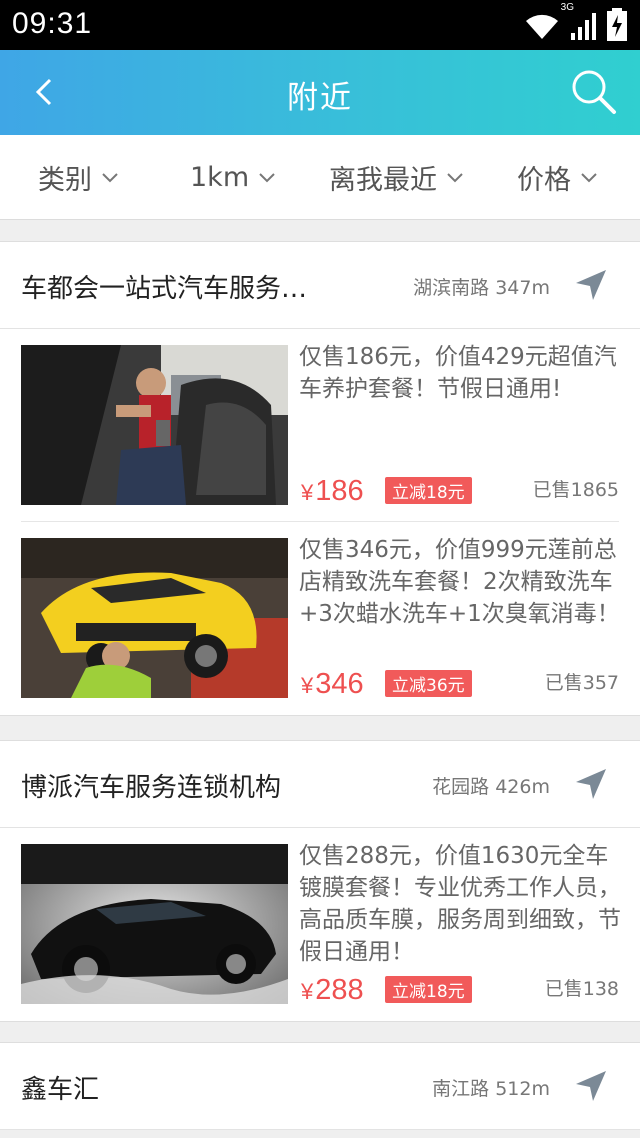  What do you see at coordinates (65, 180) in the screenshot?
I see `filter-category-label: 类别` at bounding box center [65, 180].